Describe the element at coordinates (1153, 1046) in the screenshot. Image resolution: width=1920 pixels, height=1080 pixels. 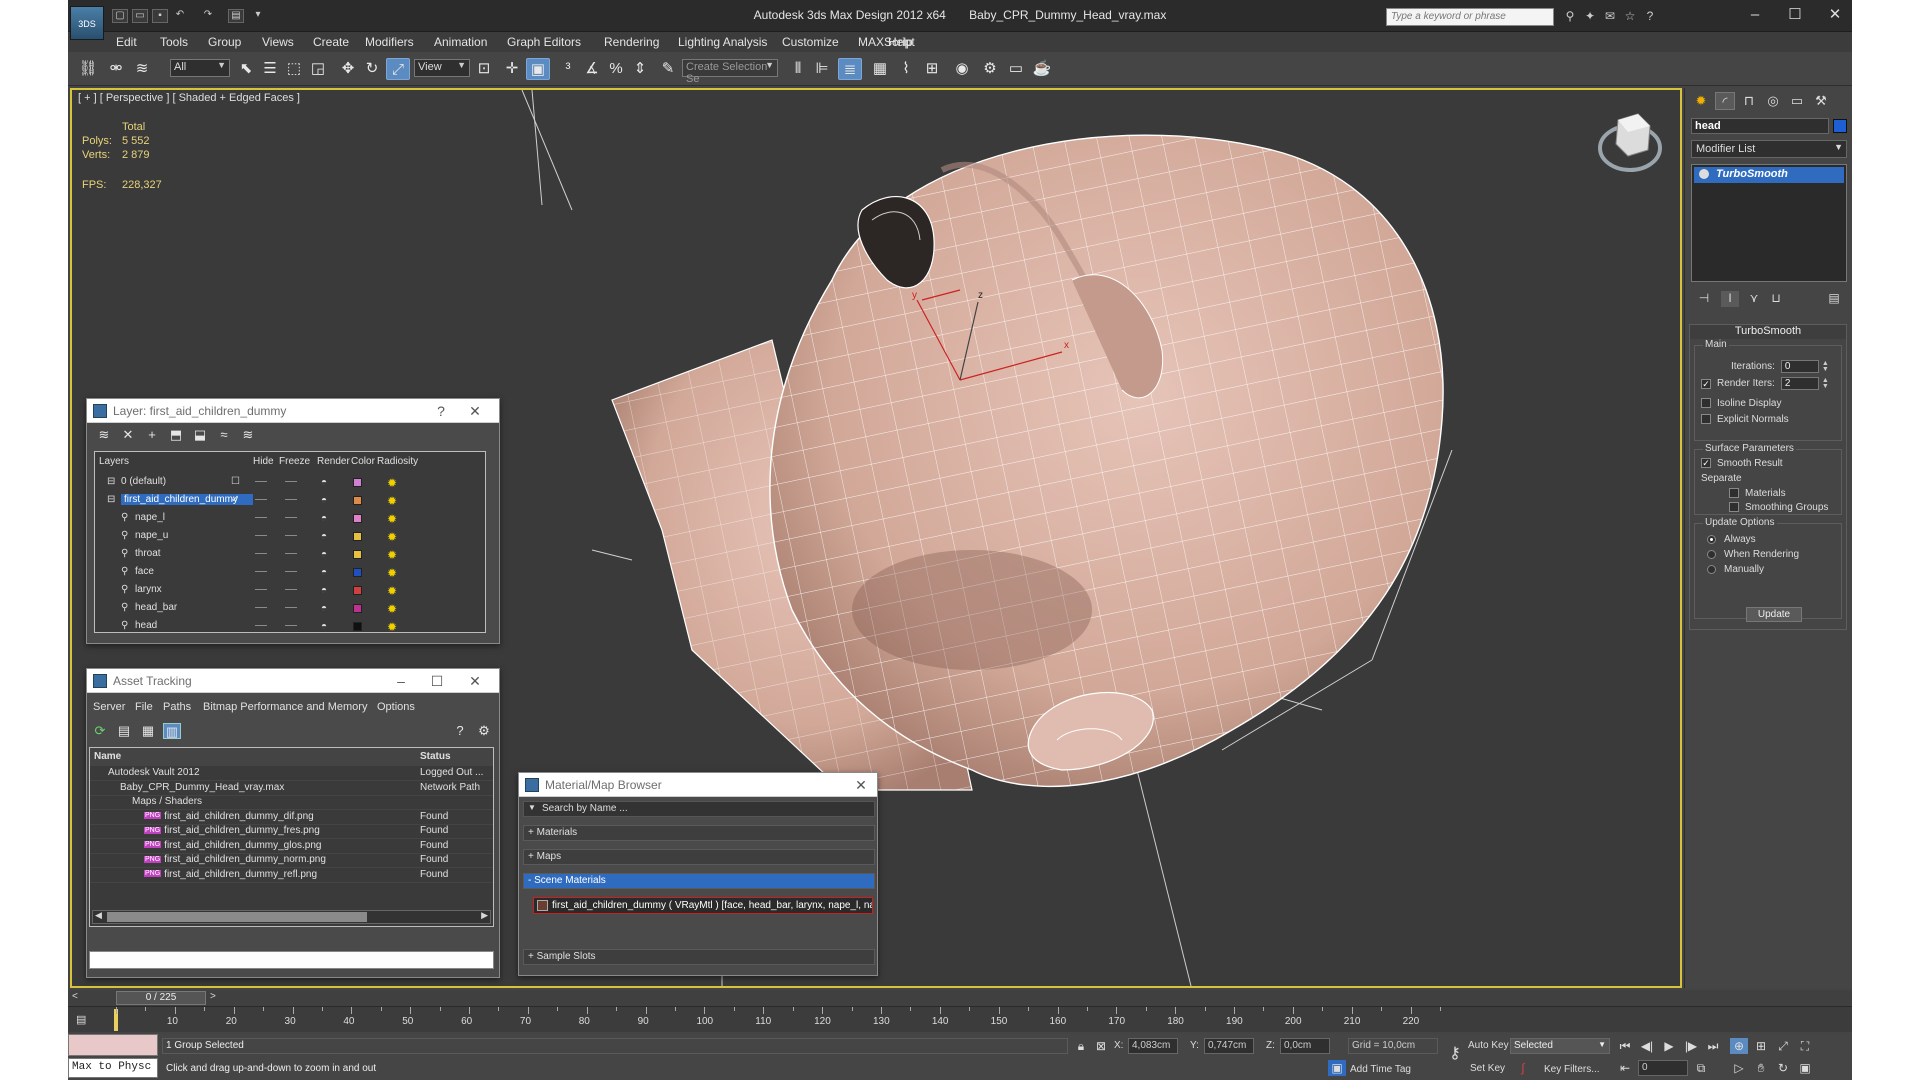
I see `x-coordinate-field: 4,083cm` at that location.